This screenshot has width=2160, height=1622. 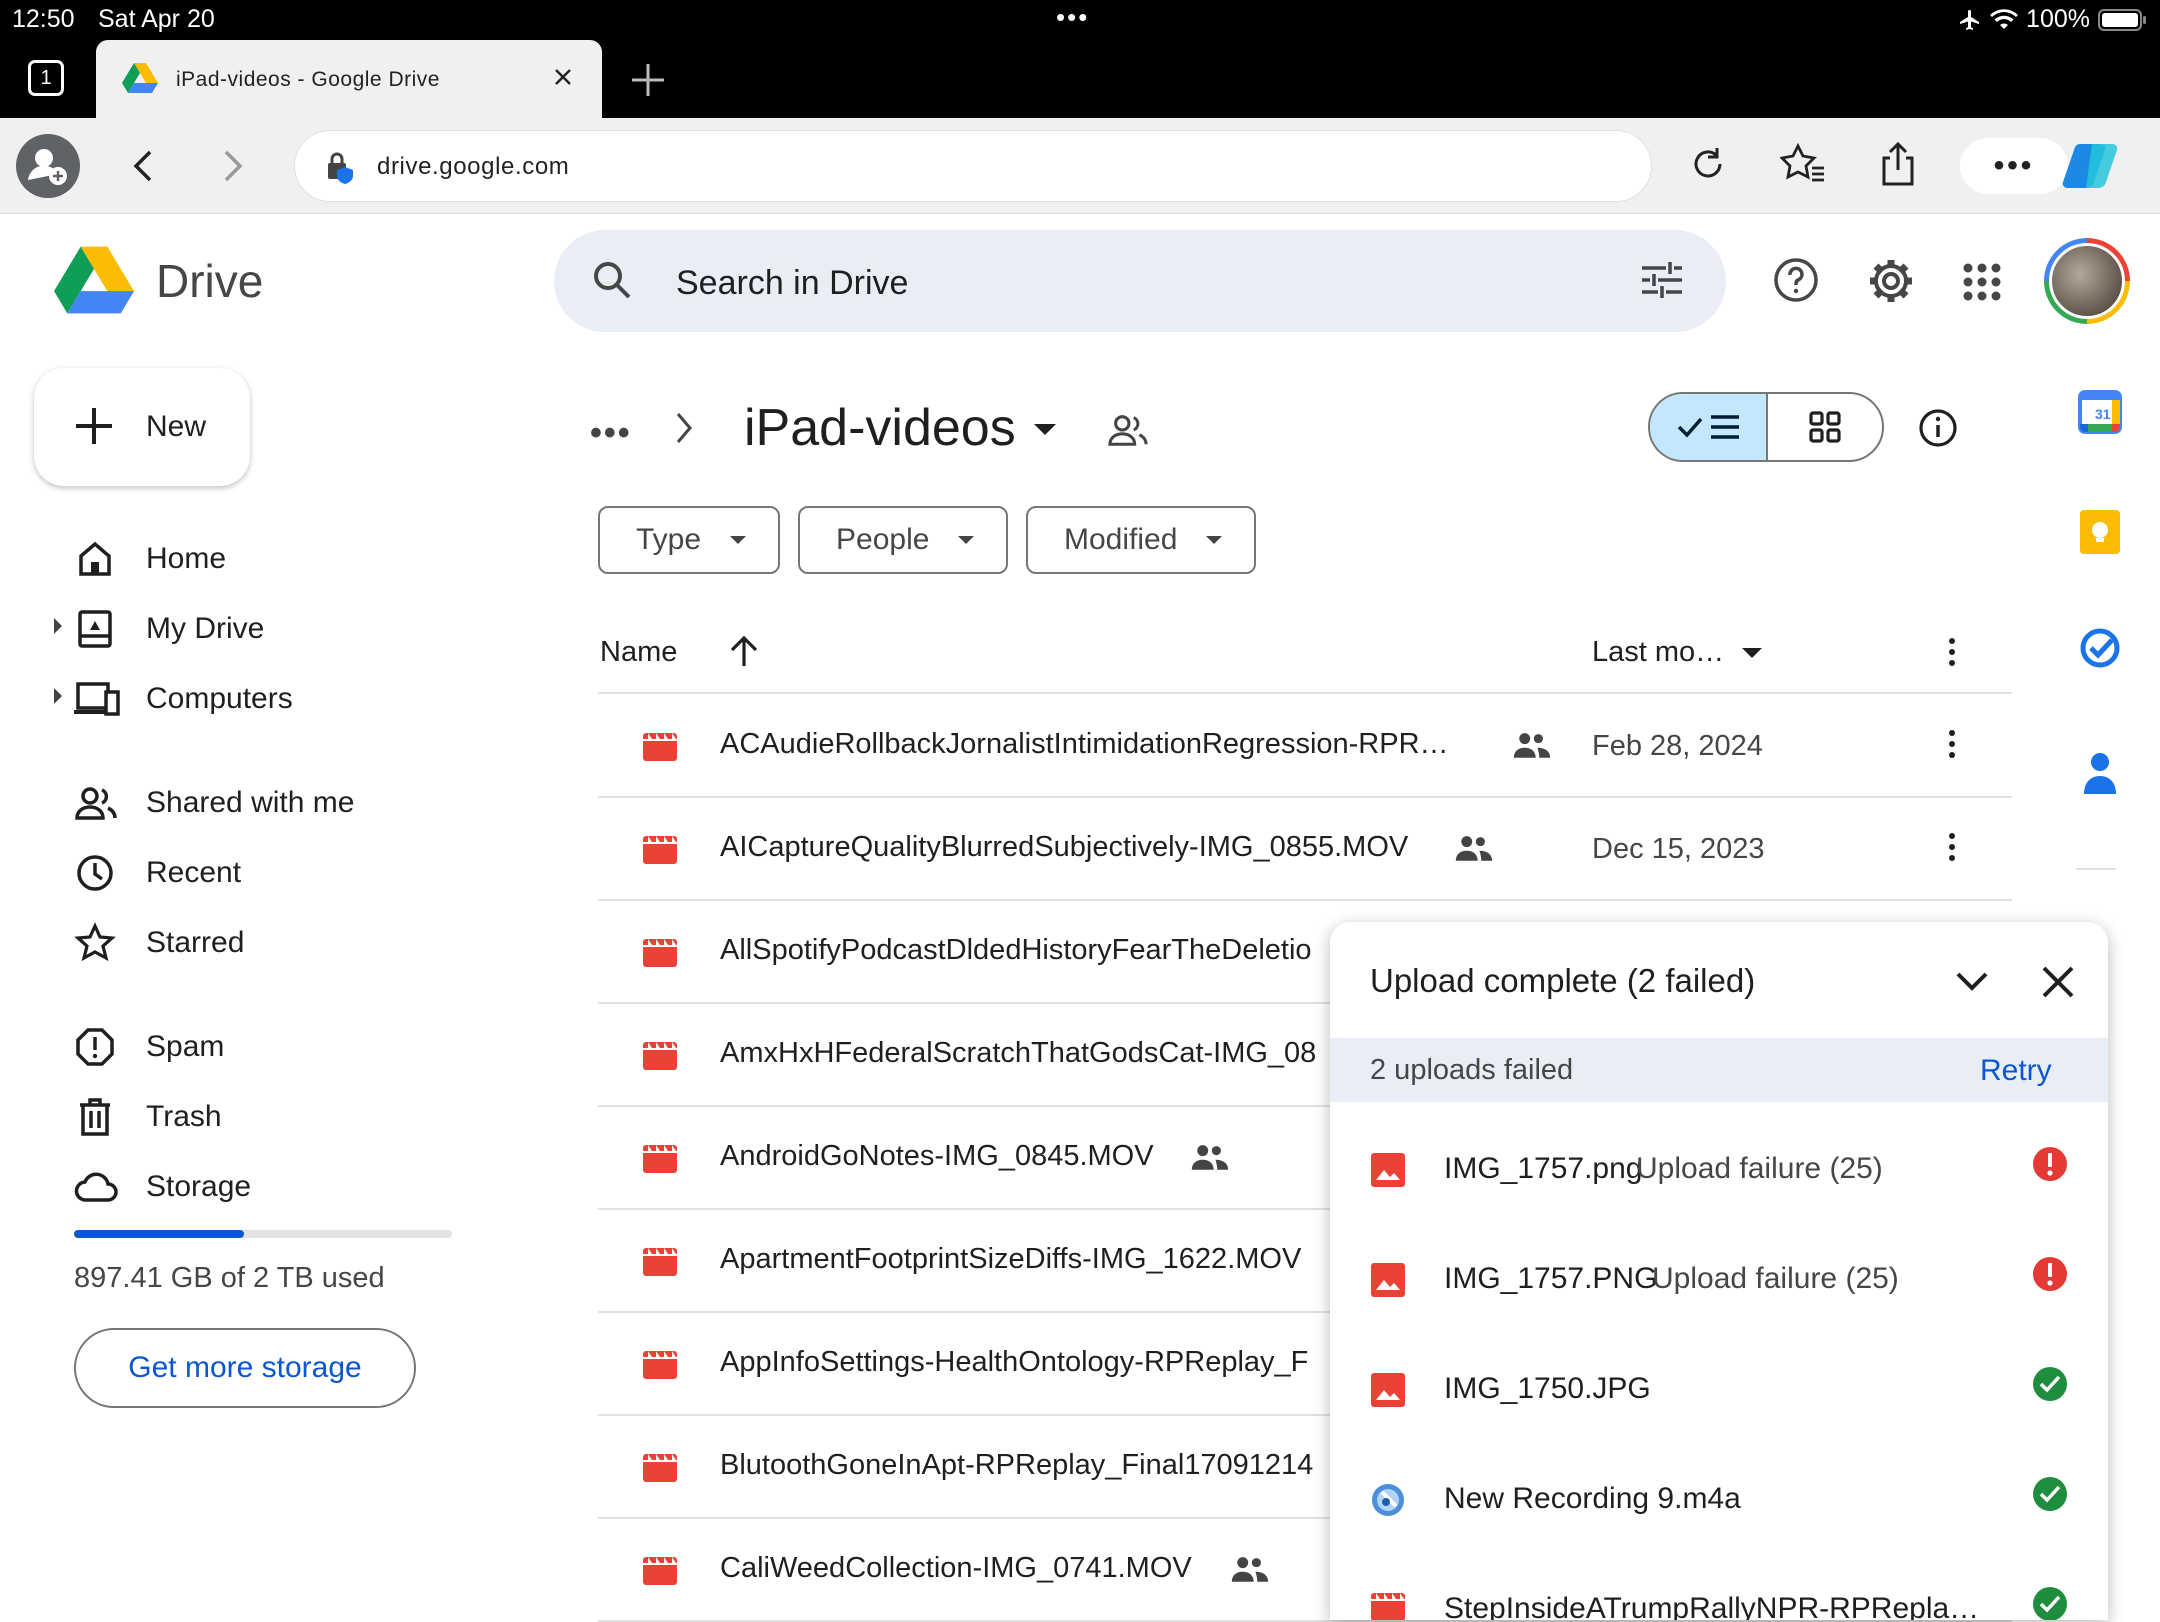 I want to click on search-icon, so click(x=612, y=280).